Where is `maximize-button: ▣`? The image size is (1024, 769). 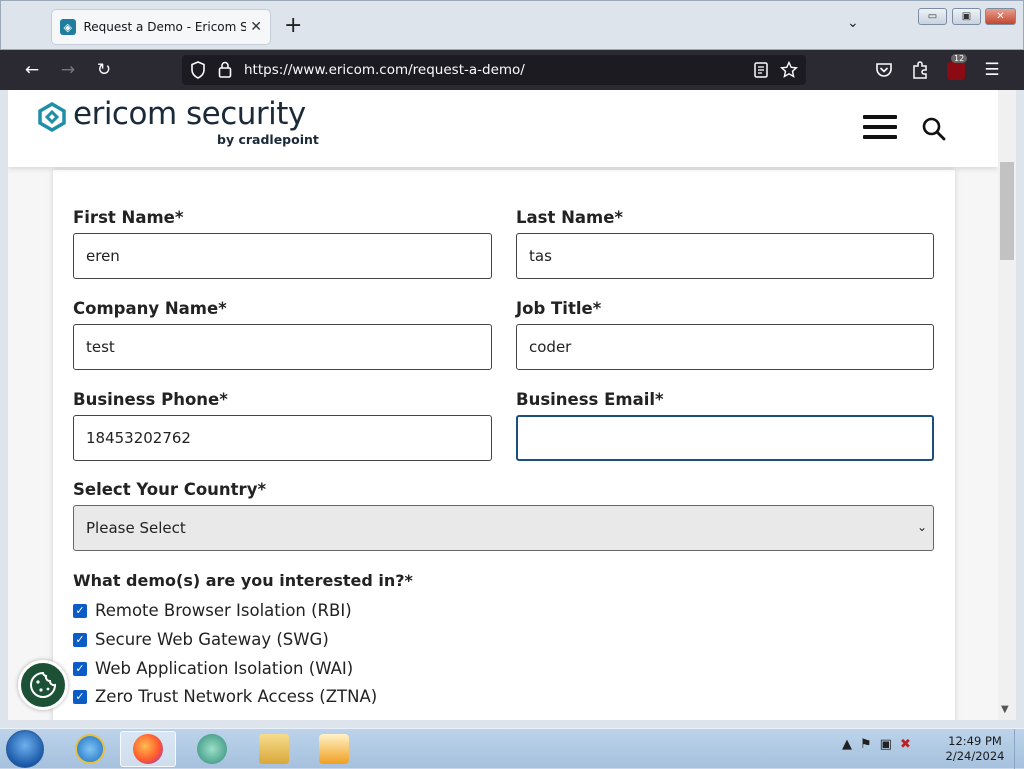
maximize-button: ▣ is located at coordinates (966, 16).